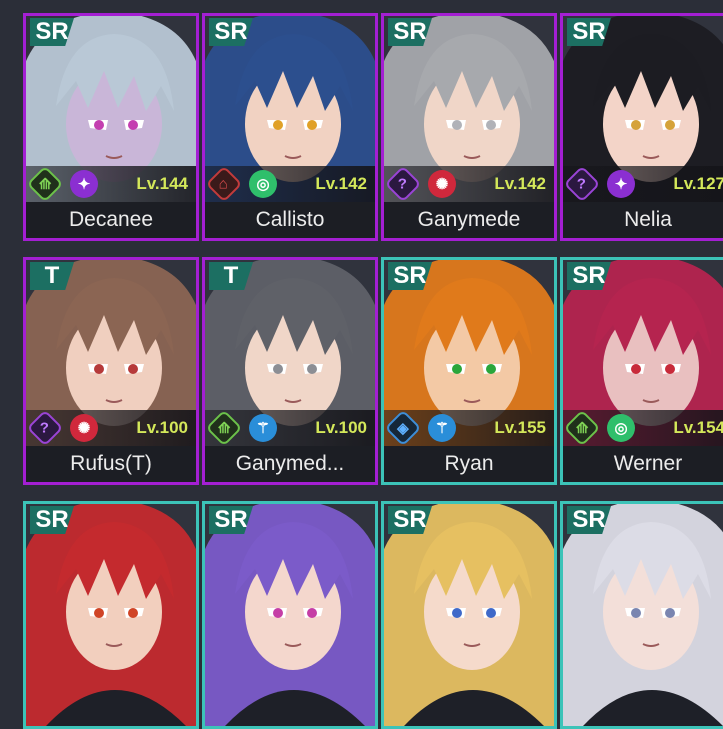 This screenshot has width=723, height=729. Describe the element at coordinates (698, 427) in the screenshot. I see `level-label: Lv.154` at that location.